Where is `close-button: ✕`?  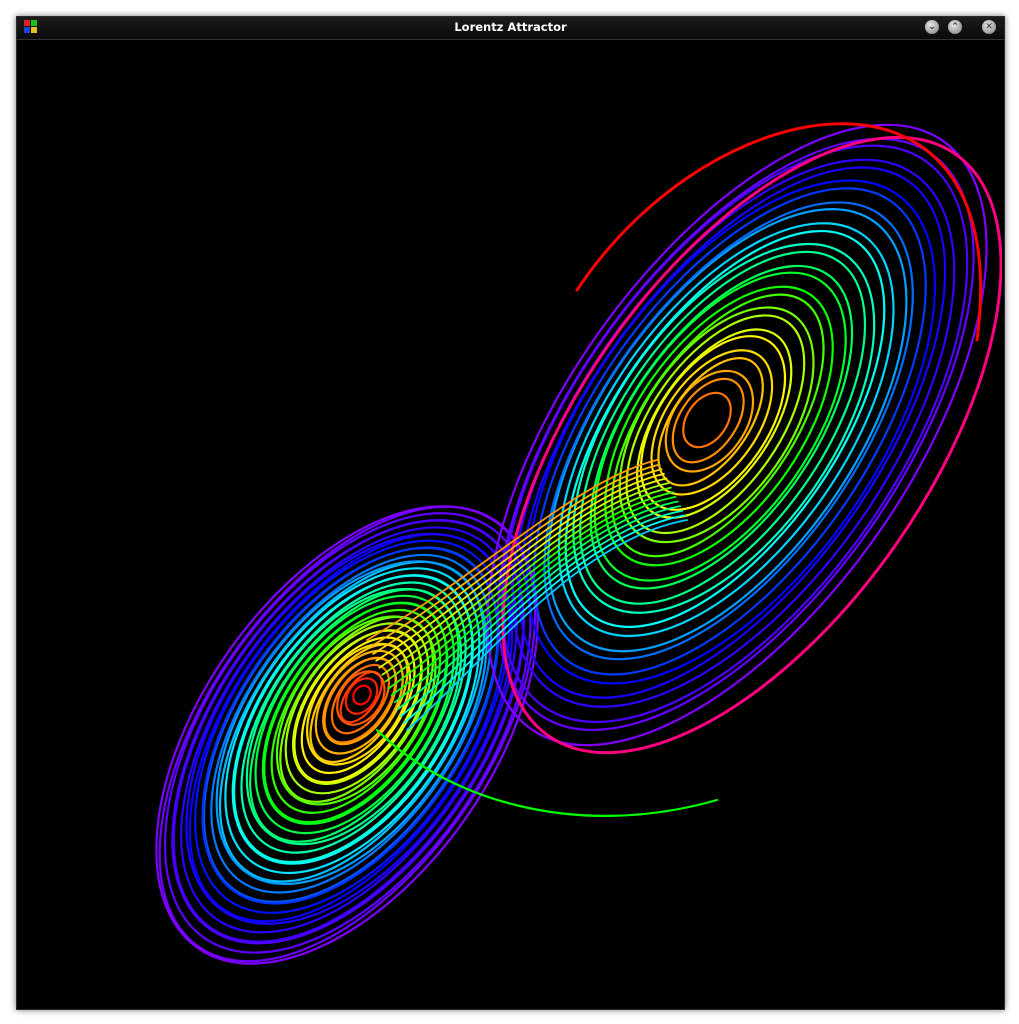 close-button: ✕ is located at coordinates (989, 27).